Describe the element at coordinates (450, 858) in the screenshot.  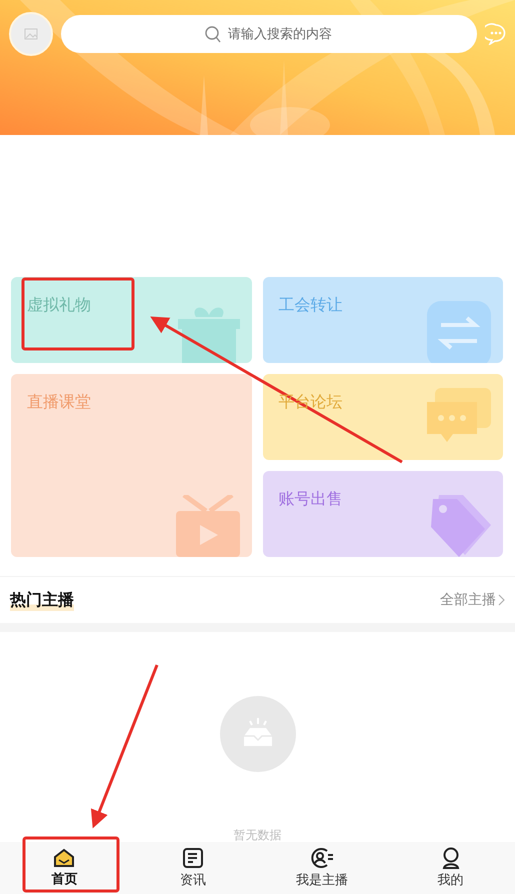
I see `user-icon` at that location.